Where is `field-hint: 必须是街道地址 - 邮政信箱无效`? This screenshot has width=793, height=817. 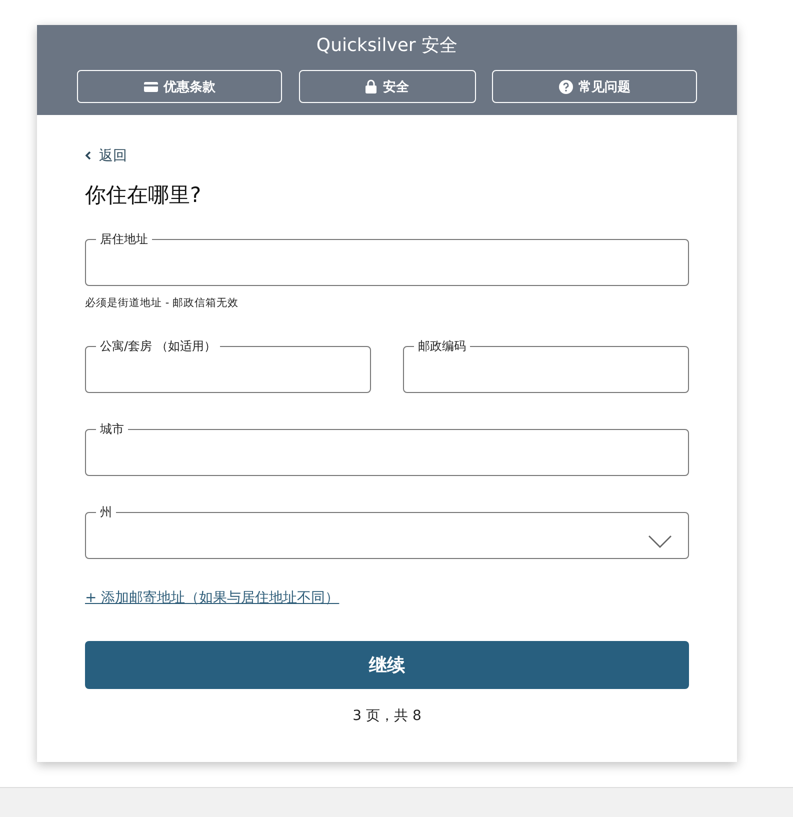 field-hint: 必须是街道地址 - 邮政信箱无效 is located at coordinates (162, 303).